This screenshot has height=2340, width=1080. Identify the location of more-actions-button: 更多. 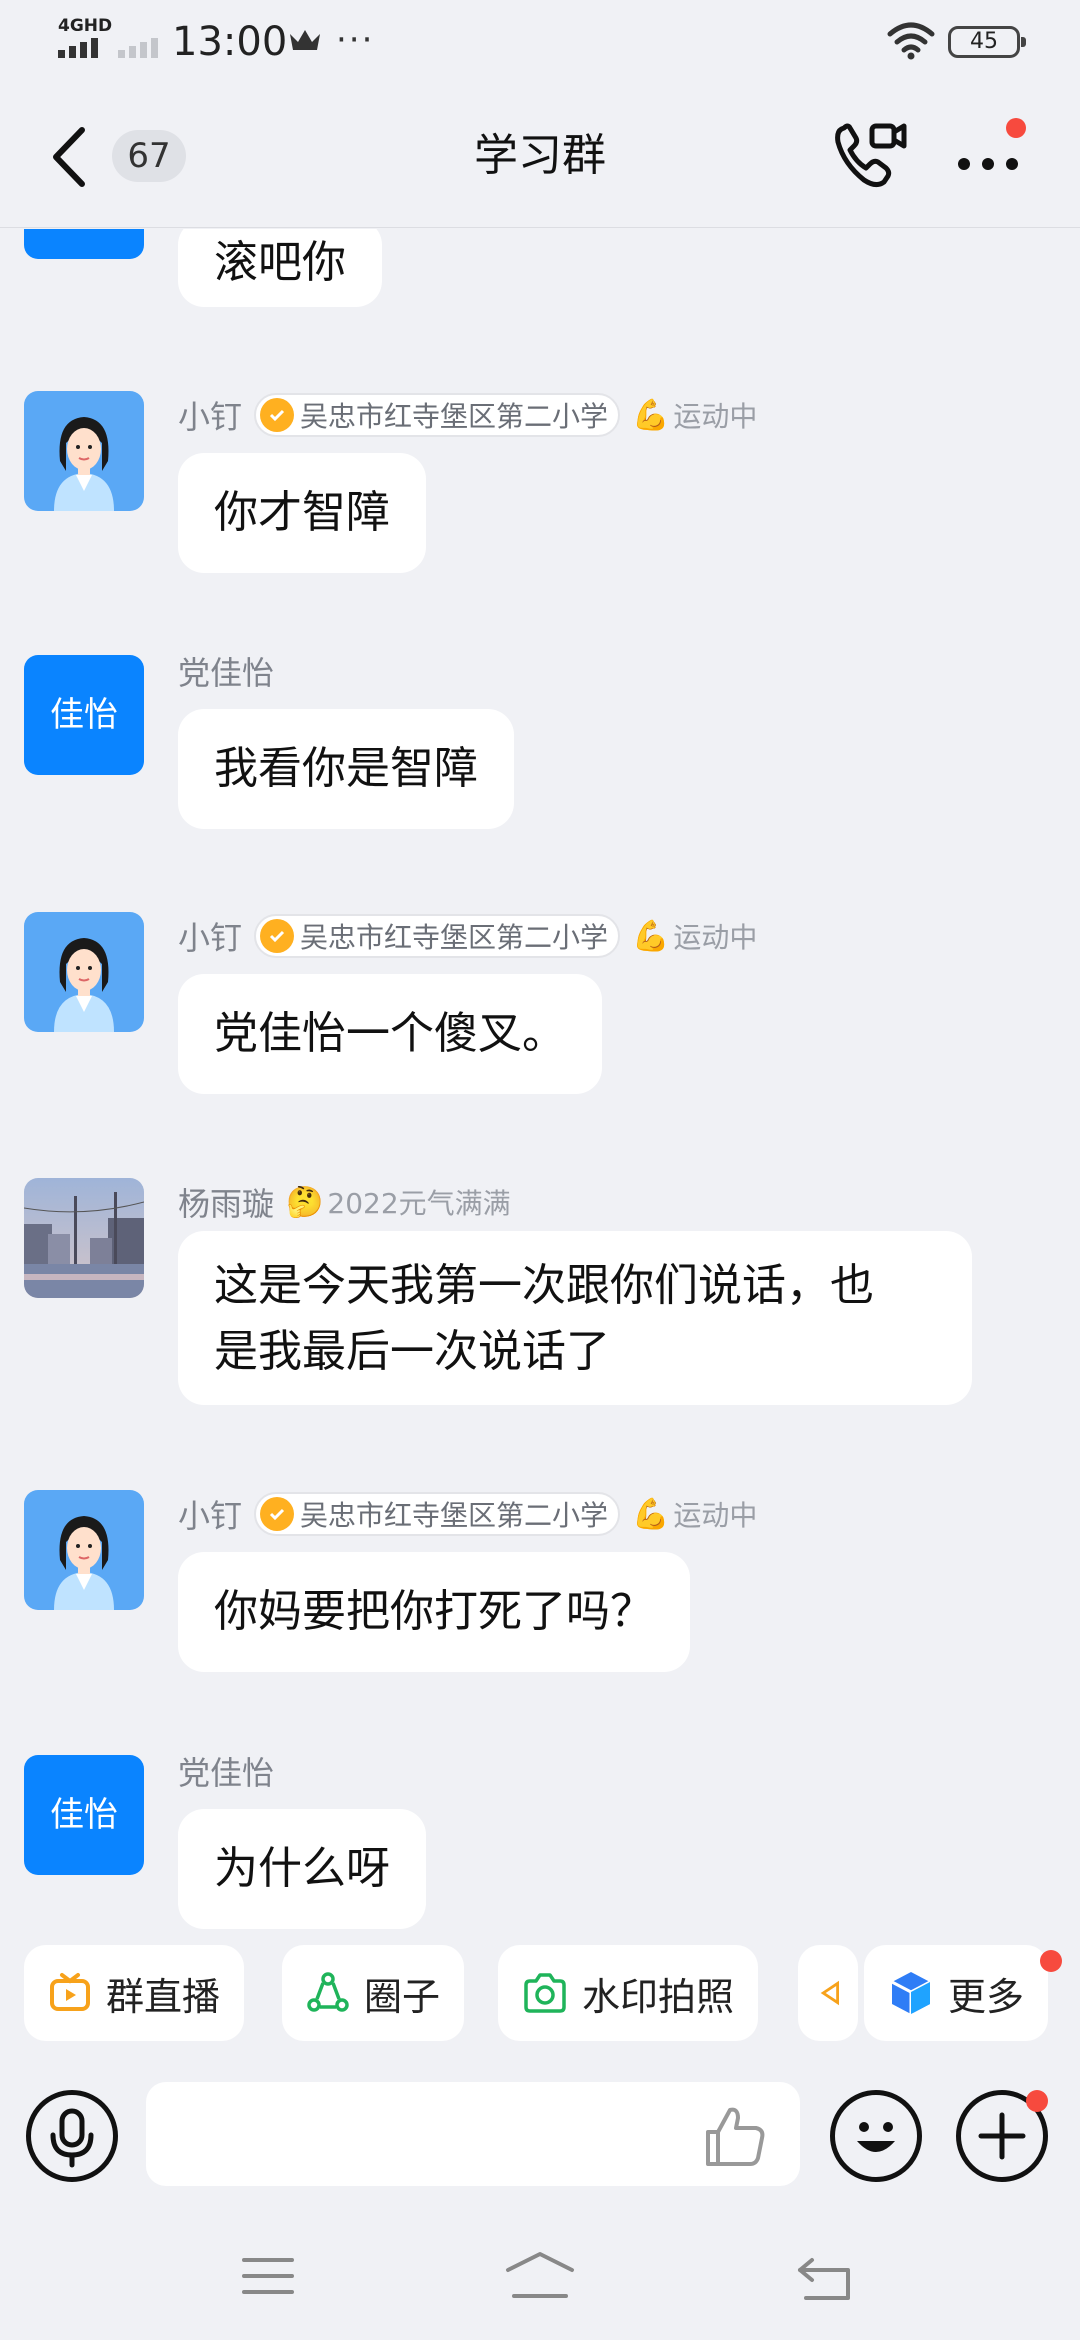
(956, 1993).